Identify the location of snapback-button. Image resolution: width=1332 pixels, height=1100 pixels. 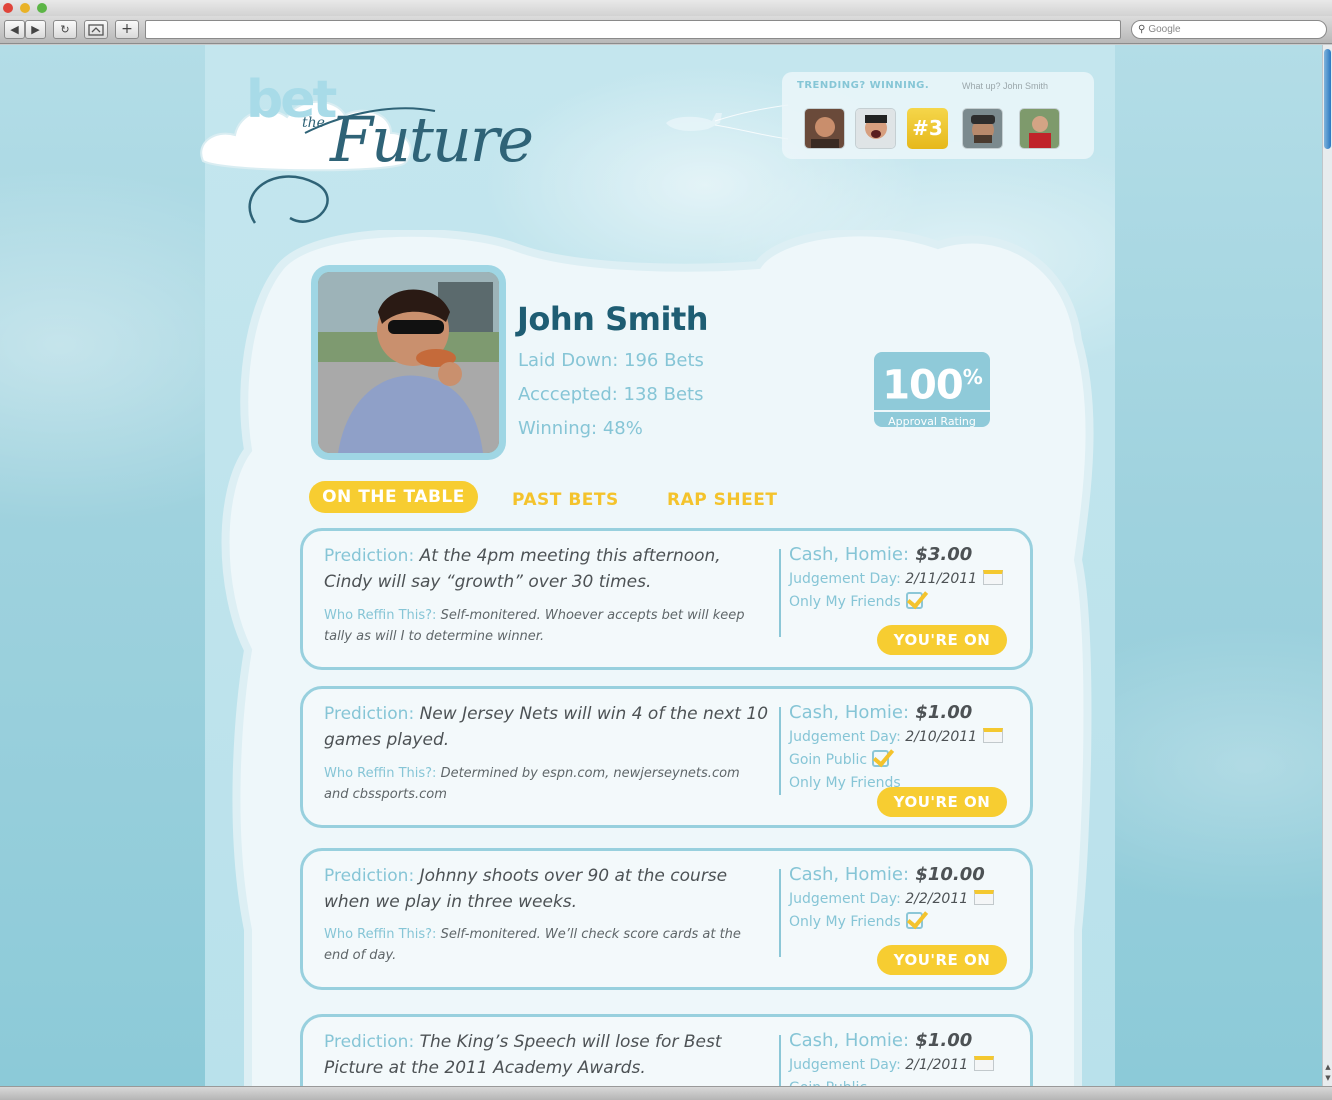
(96, 29).